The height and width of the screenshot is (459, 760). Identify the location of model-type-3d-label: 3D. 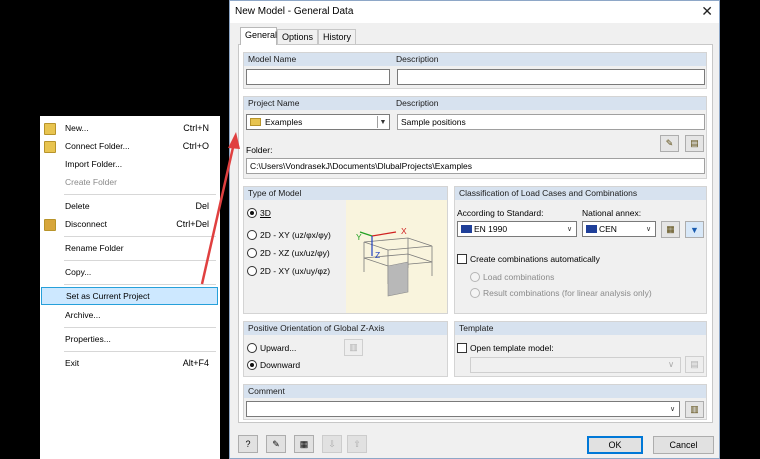
(265, 213).